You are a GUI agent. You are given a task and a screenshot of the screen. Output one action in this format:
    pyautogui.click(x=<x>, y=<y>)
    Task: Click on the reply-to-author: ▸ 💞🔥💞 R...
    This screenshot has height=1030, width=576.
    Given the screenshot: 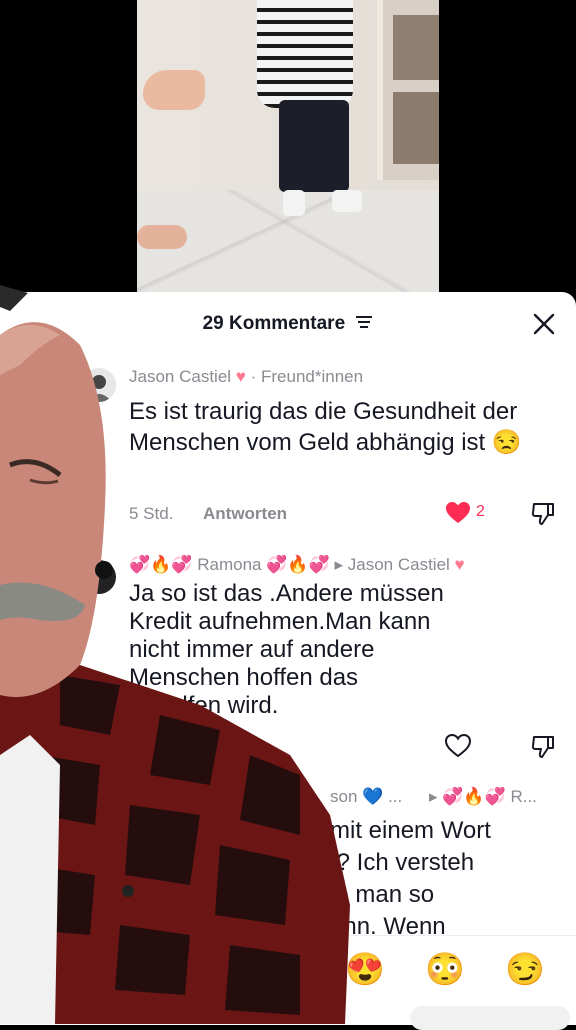 What is the action you would take?
    pyautogui.click(x=483, y=796)
    